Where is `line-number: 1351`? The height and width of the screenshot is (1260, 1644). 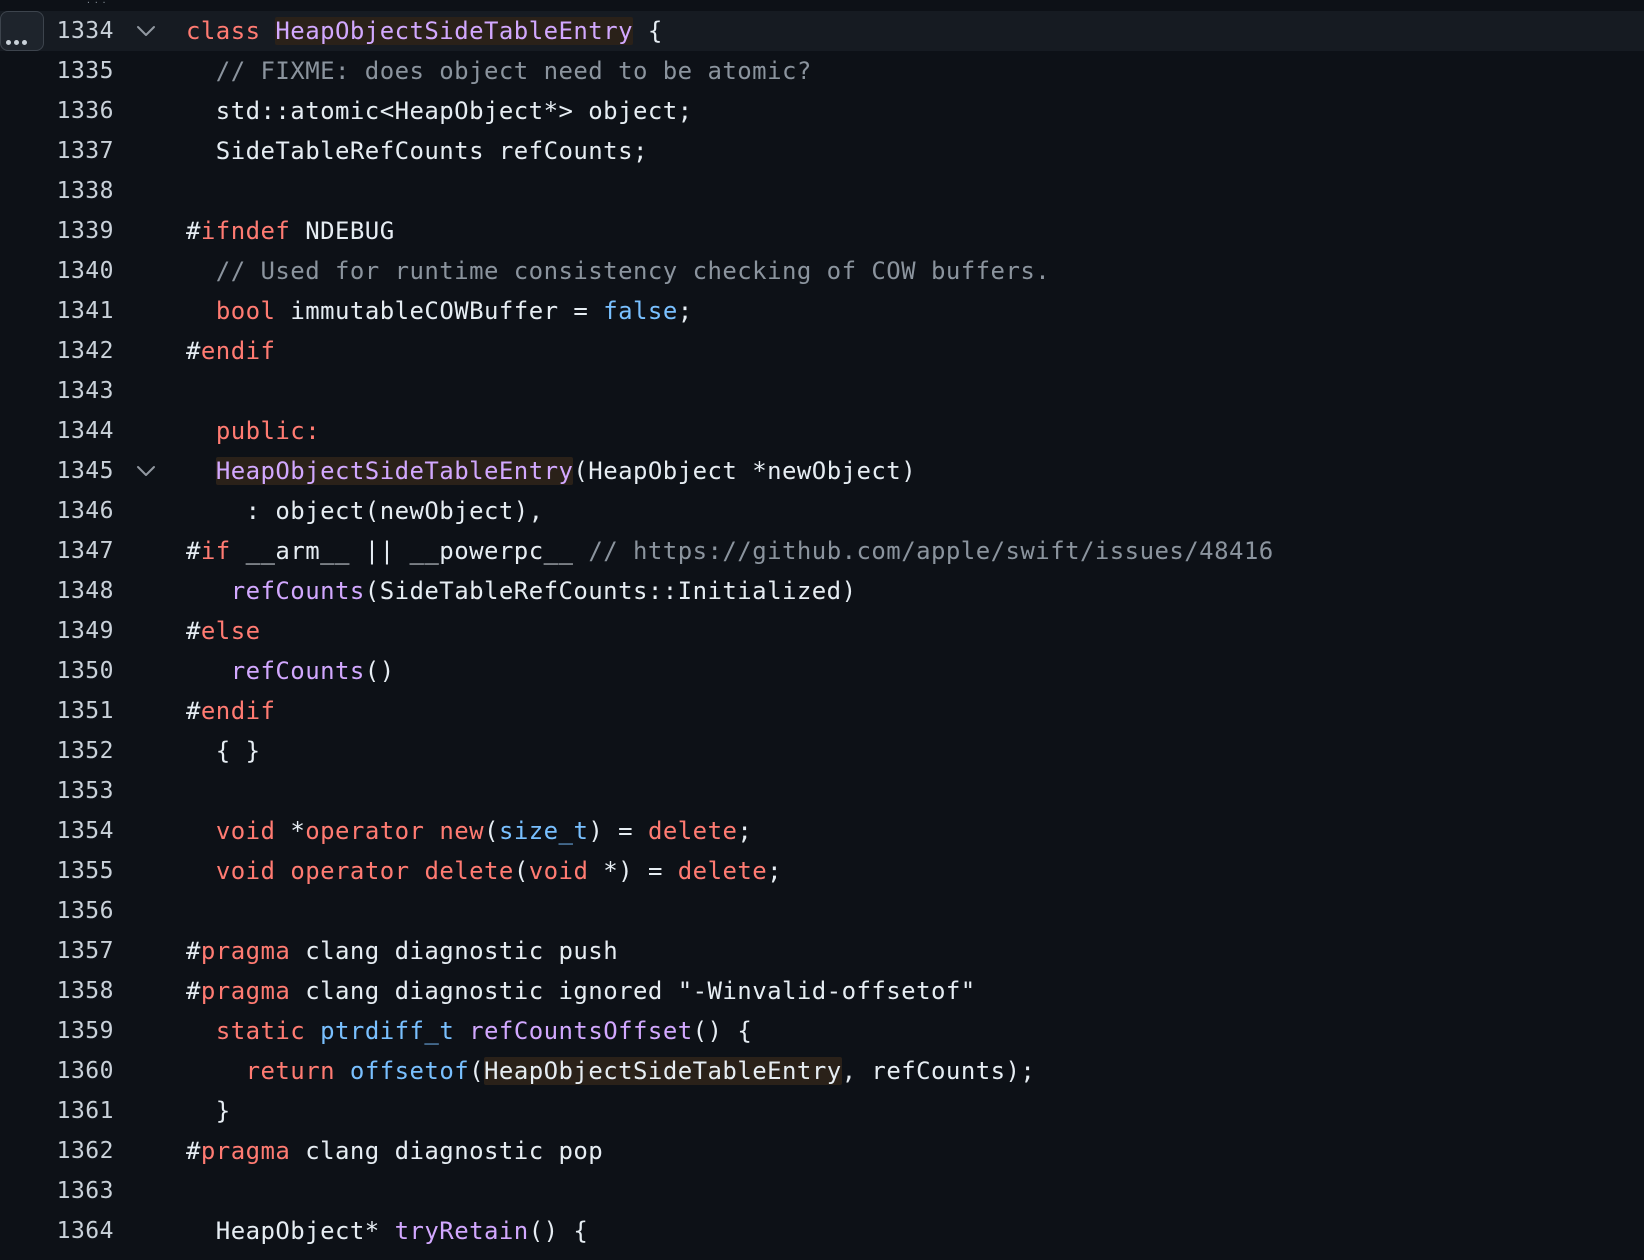
line-number: 1351 is located at coordinates (57, 711).